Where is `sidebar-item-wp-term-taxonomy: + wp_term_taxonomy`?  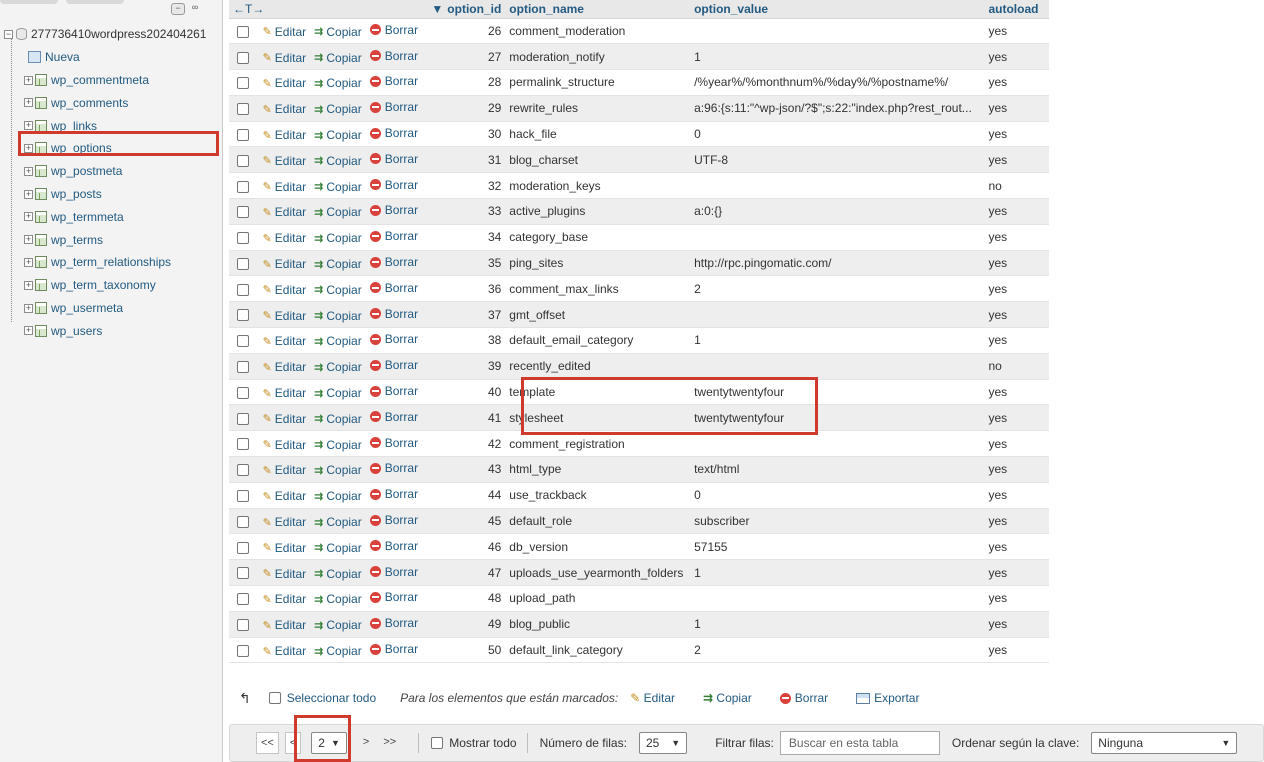 sidebar-item-wp-term-taxonomy: + wp_term_taxonomy is located at coordinates (135, 285).